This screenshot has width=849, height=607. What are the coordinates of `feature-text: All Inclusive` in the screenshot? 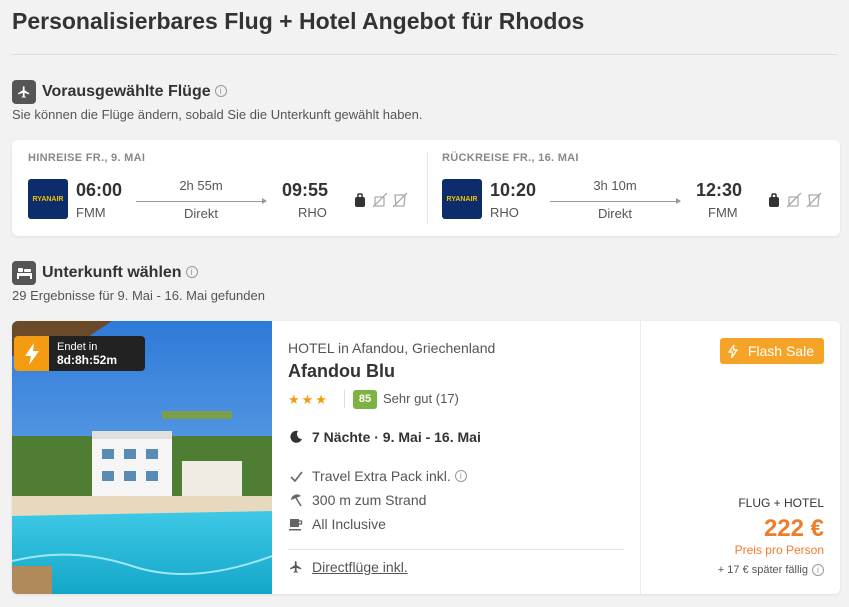 It's located at (349, 524).